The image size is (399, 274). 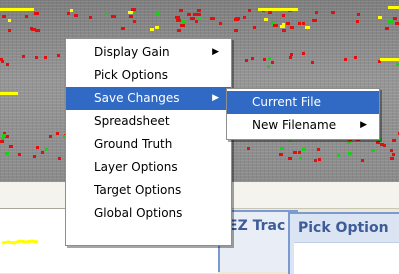 I want to click on tab-pick-options-label: Pick Option, so click(x=343, y=228).